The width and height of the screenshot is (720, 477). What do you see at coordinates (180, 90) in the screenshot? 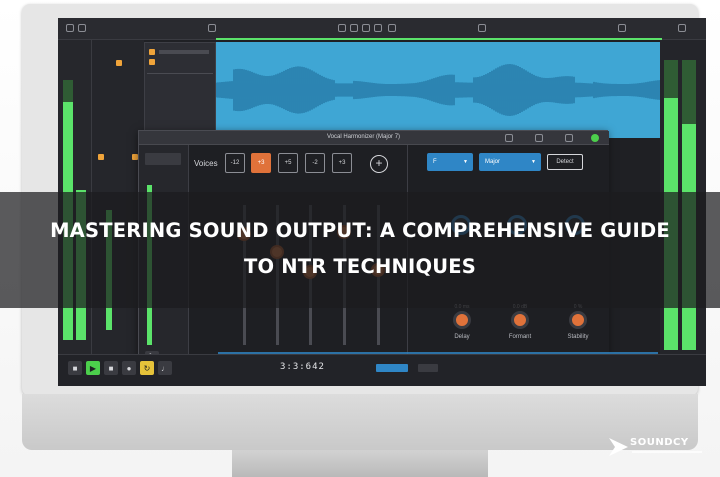
I see `track-header` at bounding box center [180, 90].